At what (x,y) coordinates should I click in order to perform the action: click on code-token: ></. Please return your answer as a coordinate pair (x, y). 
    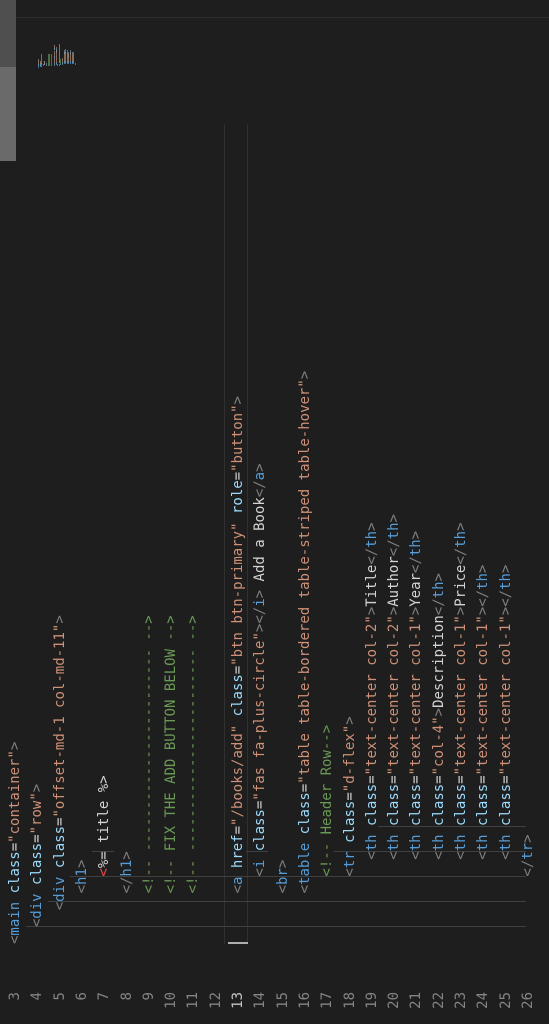
    Looking at the image, I should click on (505, 602).